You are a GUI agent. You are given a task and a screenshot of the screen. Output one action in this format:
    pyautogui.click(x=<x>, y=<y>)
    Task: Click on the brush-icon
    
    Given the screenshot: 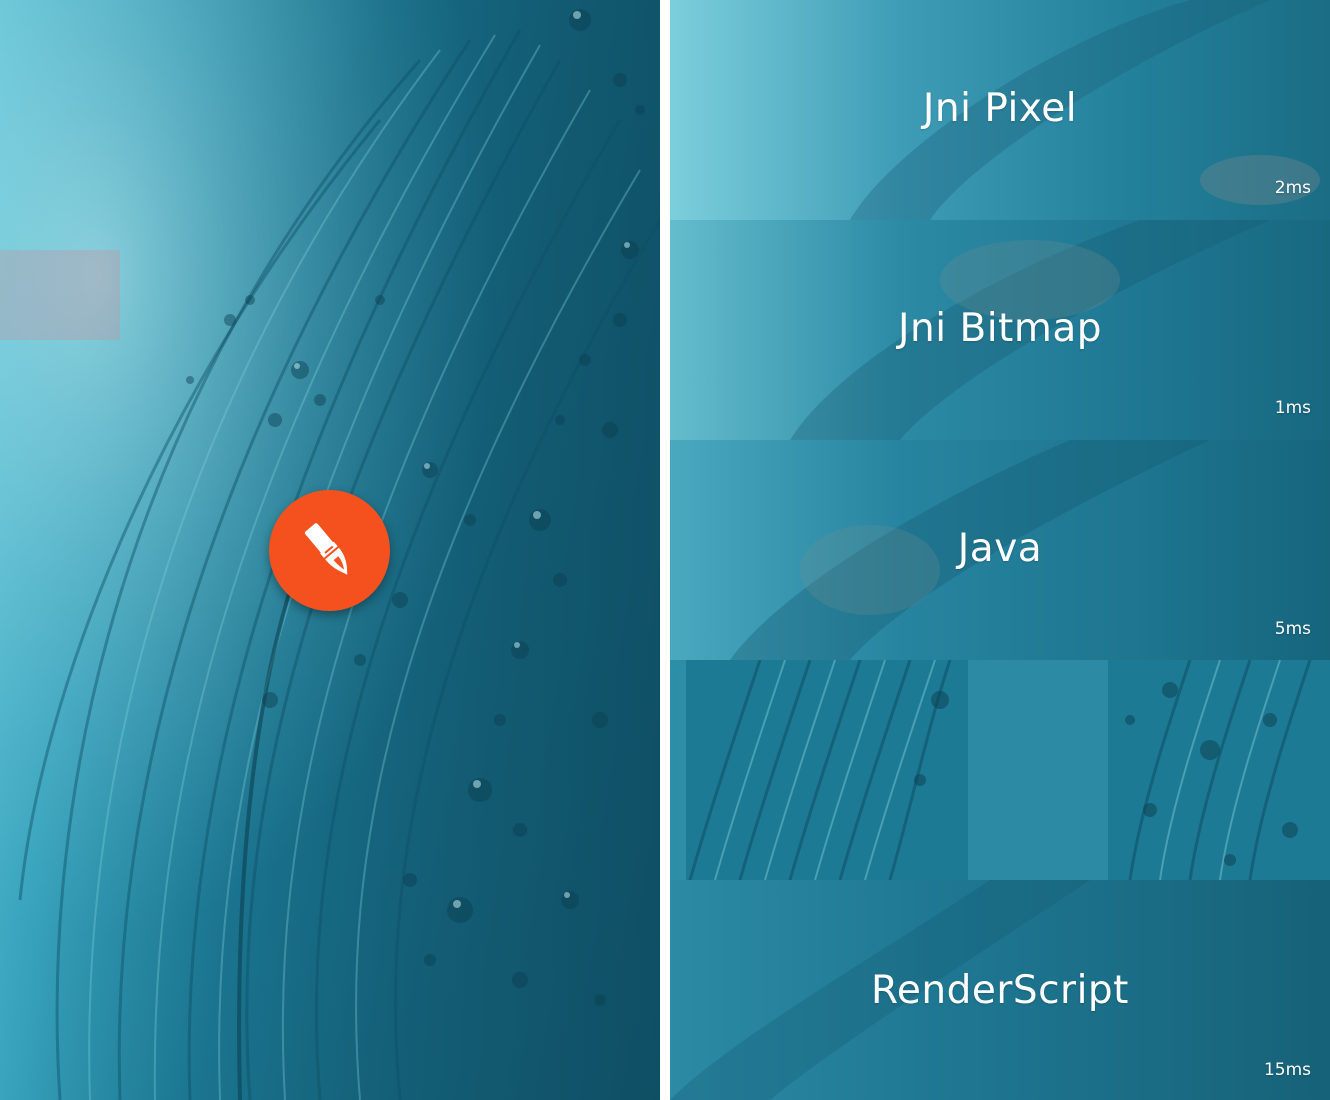 What is the action you would take?
    pyautogui.click(x=326, y=549)
    